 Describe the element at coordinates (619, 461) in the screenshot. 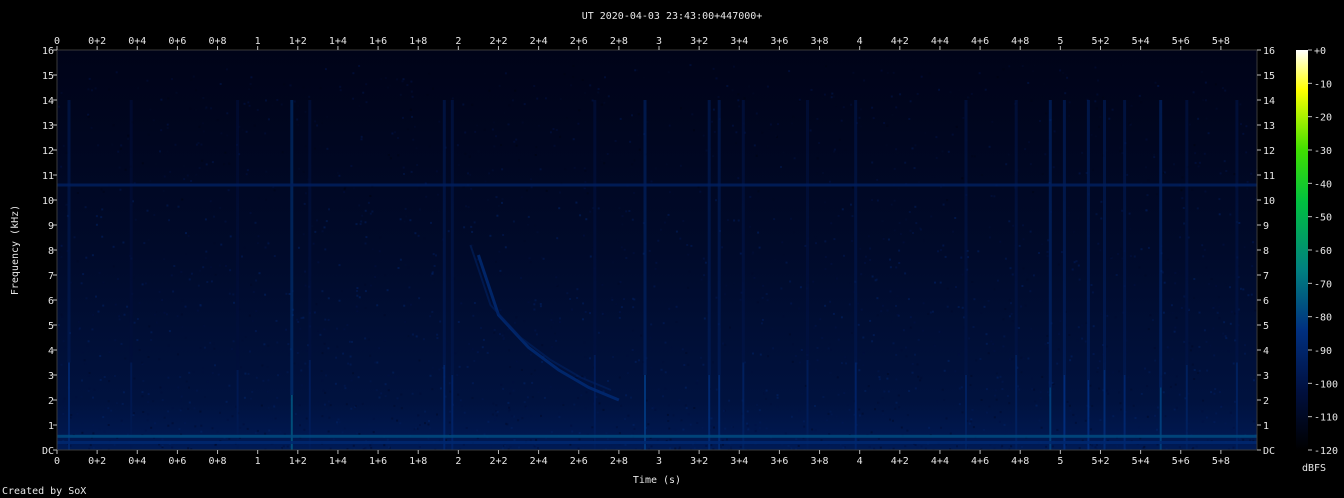

I see `x-tick-label-bottom: 2+8` at that location.